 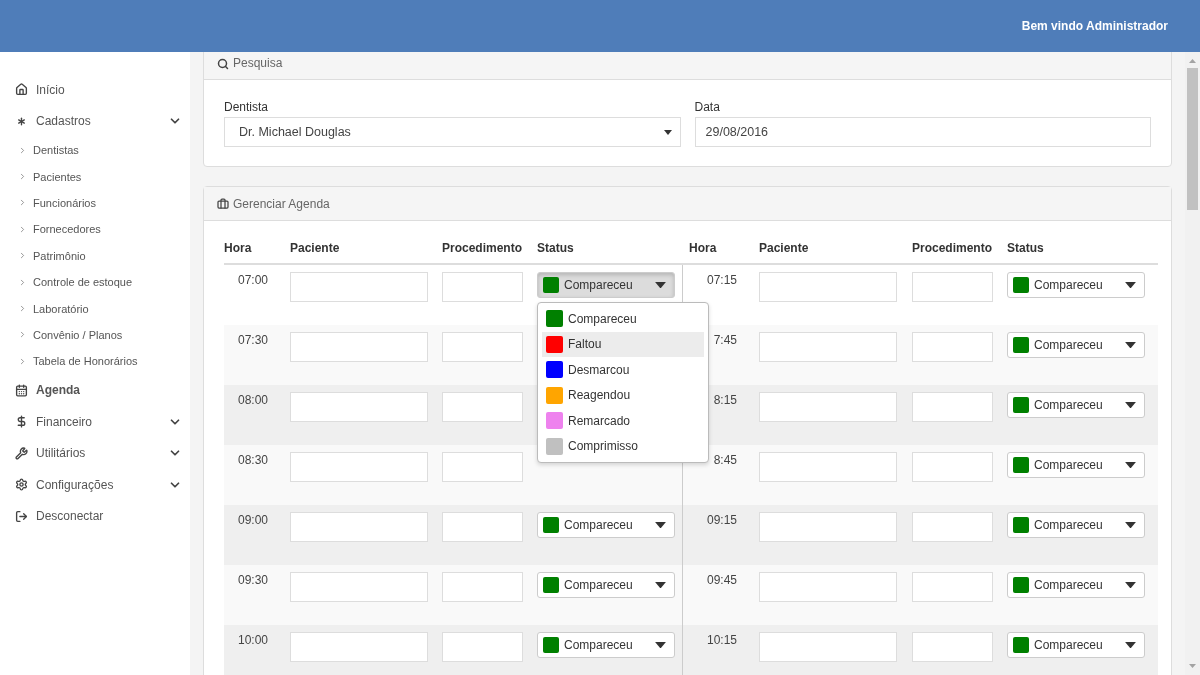 I want to click on sidebar-subitem: Funcionários, so click(x=95, y=203).